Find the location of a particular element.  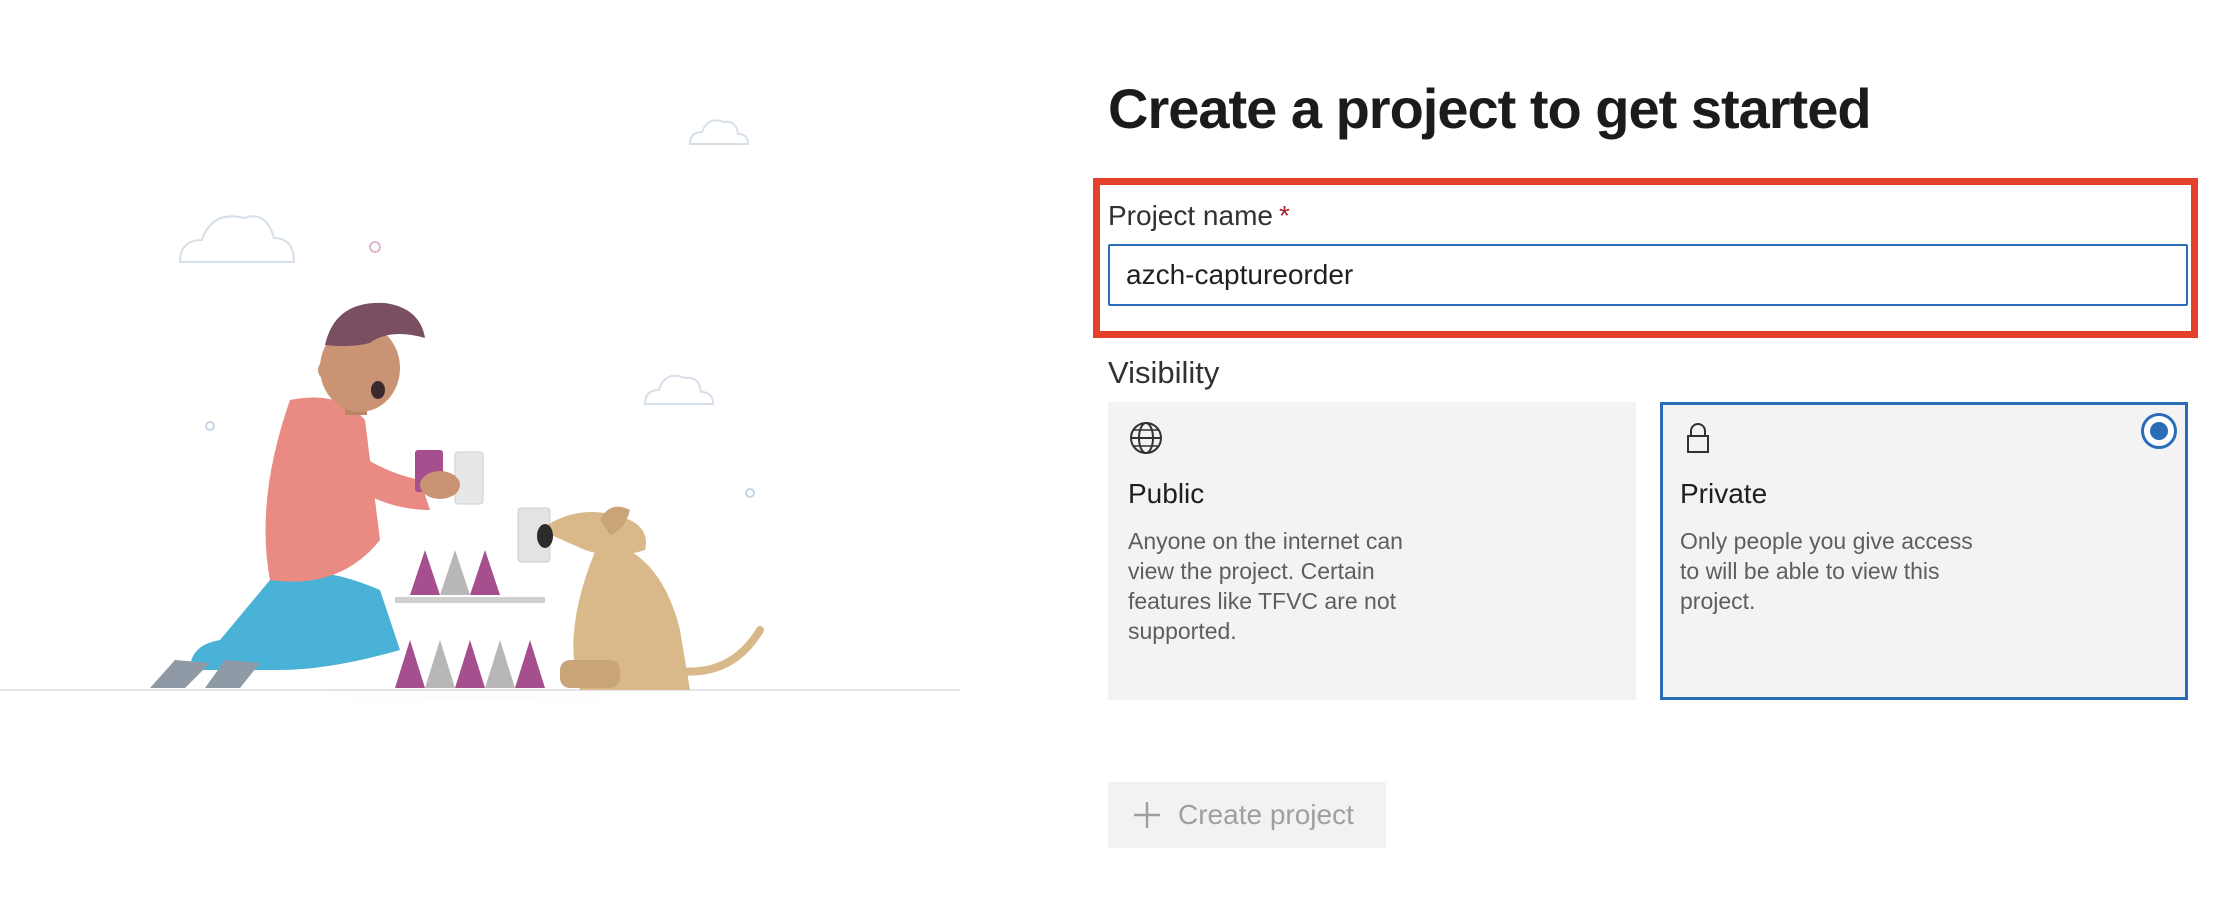

project-name-label: Project name * is located at coordinates (1199, 216).